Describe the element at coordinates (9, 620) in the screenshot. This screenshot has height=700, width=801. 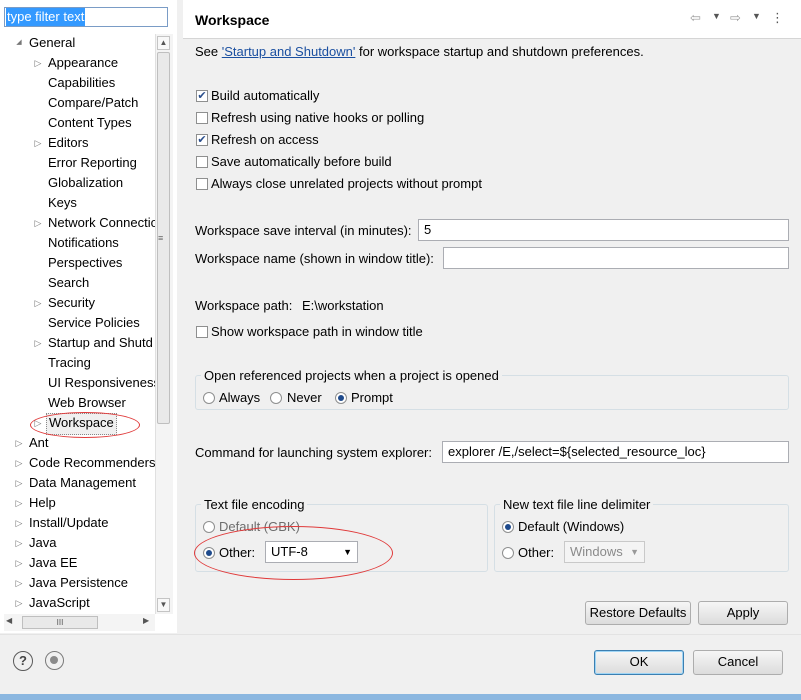
I see `scroll-left-icon: ◀` at that location.